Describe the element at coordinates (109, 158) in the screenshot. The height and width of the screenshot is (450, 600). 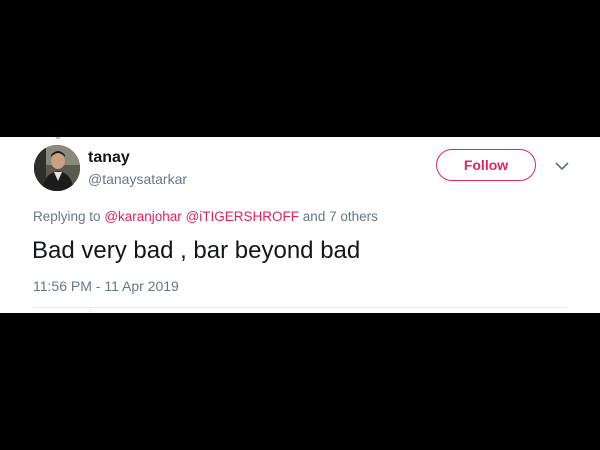
I see `display-name: tanay` at that location.